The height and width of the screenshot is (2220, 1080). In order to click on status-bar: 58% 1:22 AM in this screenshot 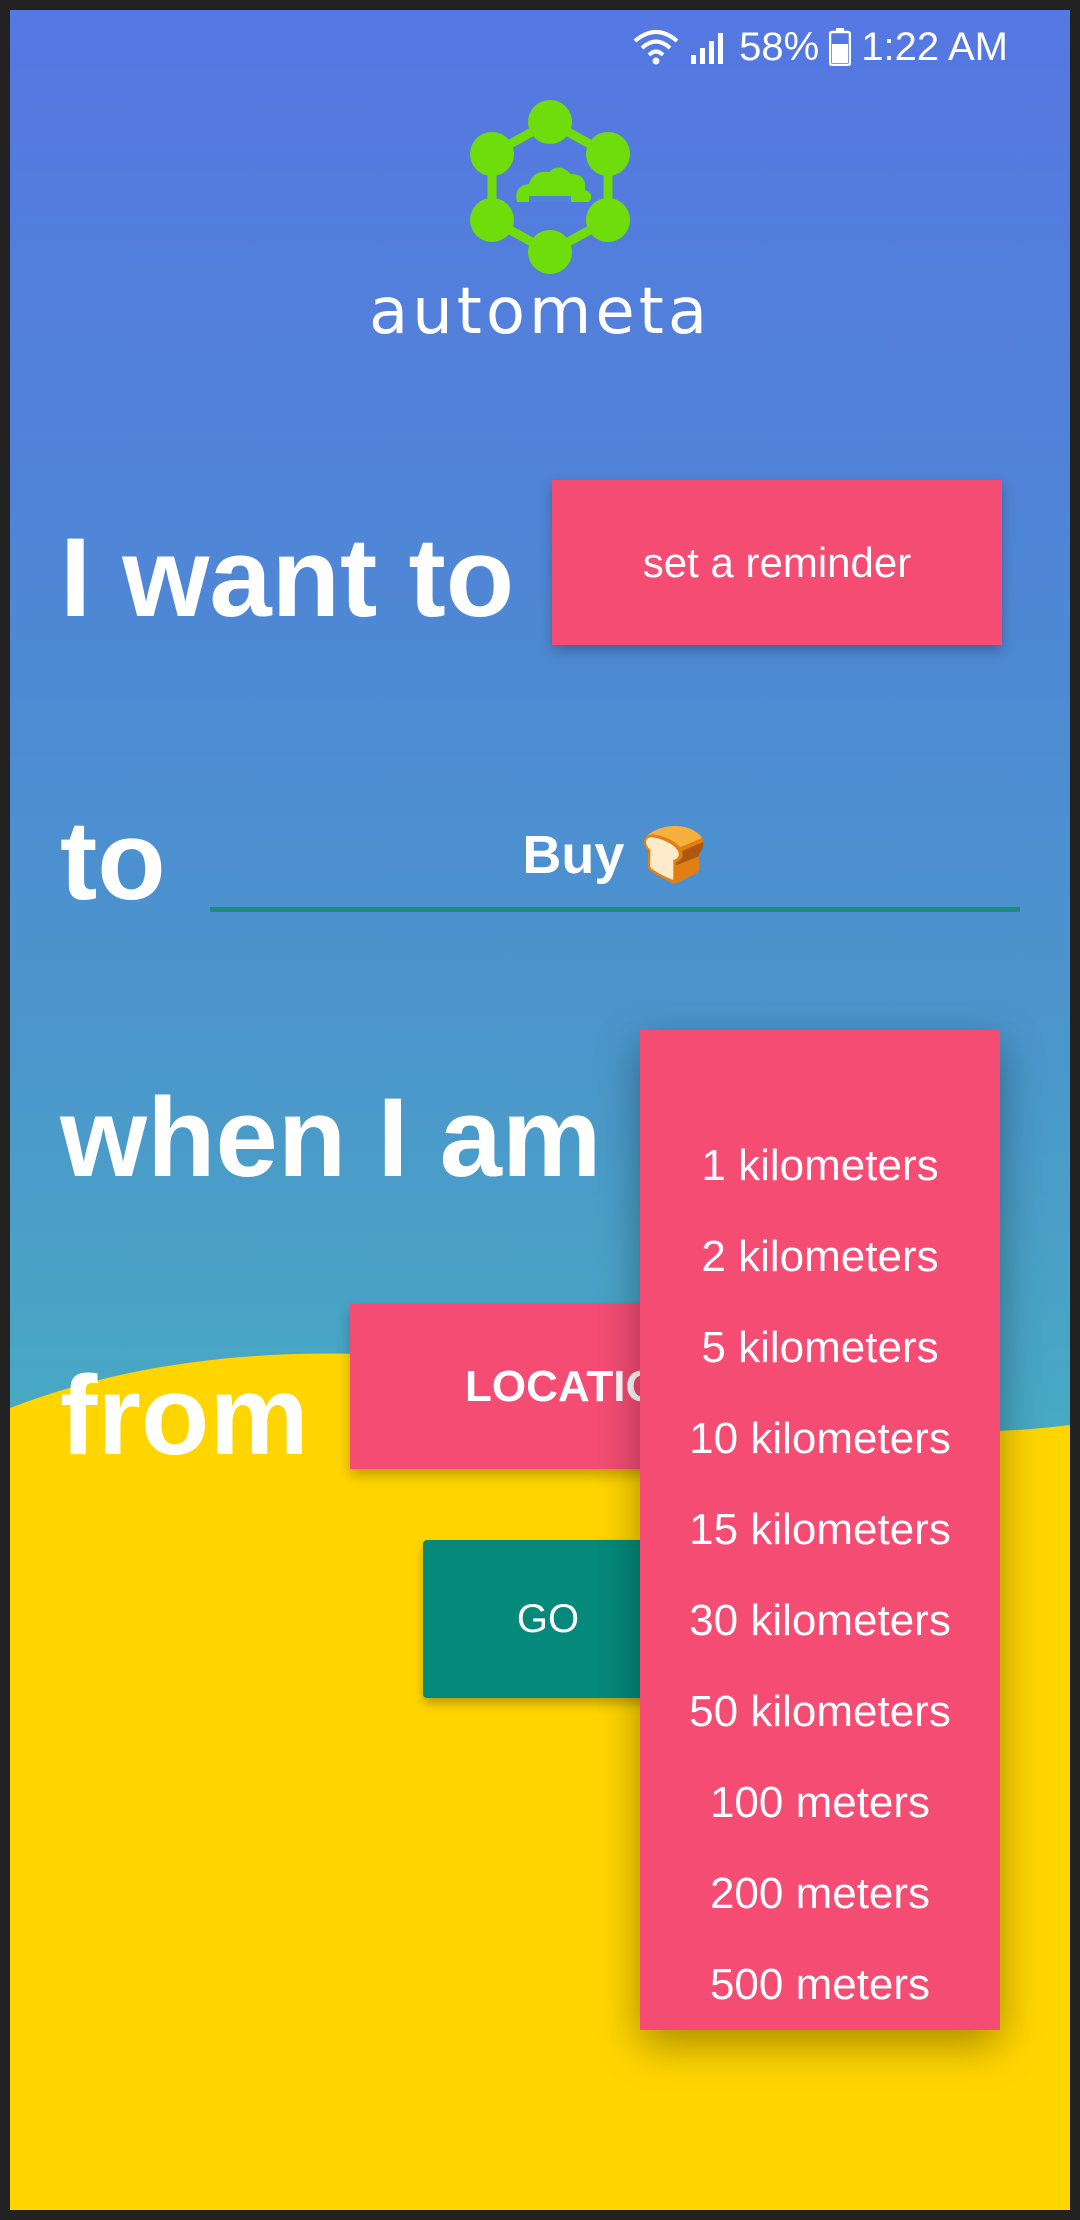, I will do `click(820, 47)`.